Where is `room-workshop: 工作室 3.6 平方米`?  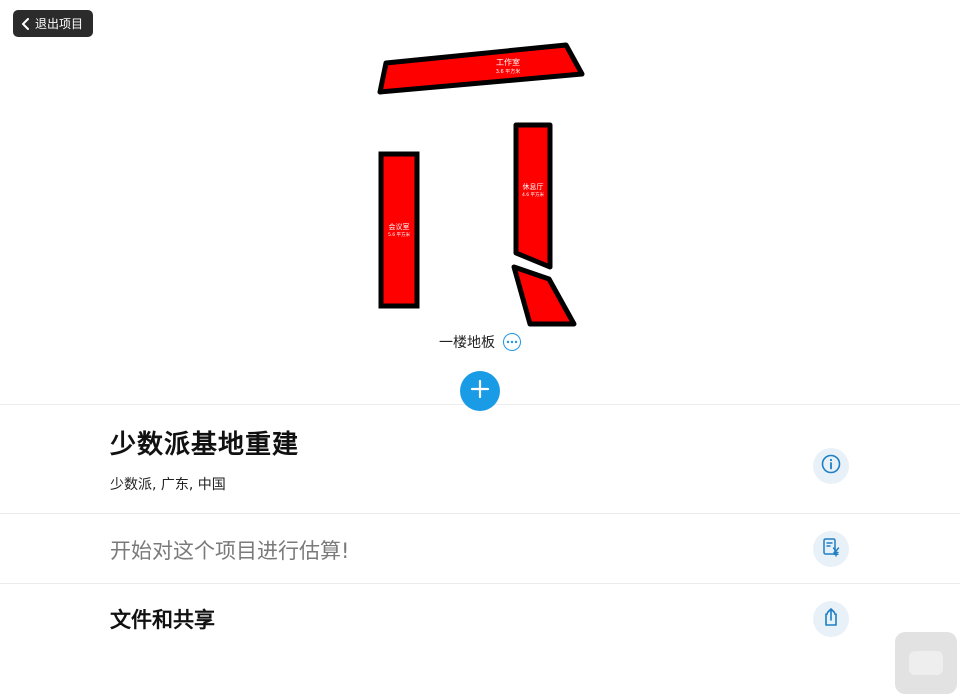
room-workshop: 工作室 3.6 平方米 is located at coordinates (481, 68).